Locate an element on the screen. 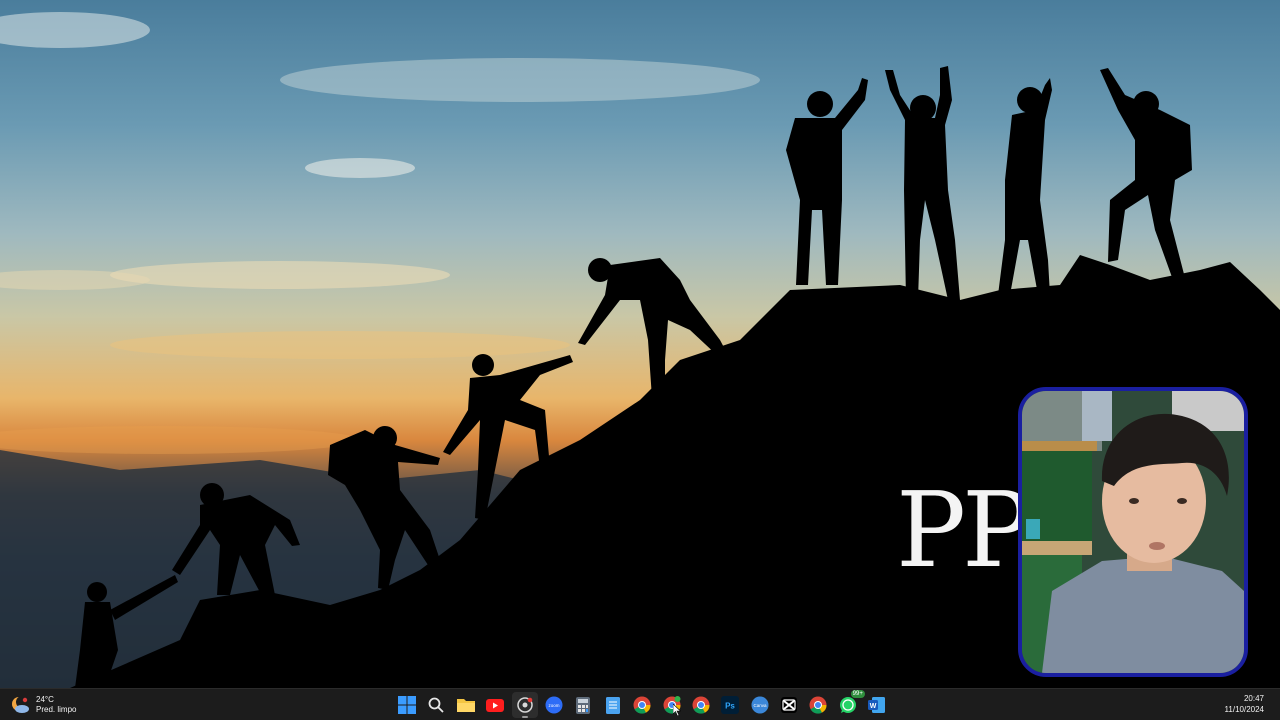 This screenshot has width=1280, height=720. weather-widget: 24°C Pred. limpo is located at coordinates (43, 705).